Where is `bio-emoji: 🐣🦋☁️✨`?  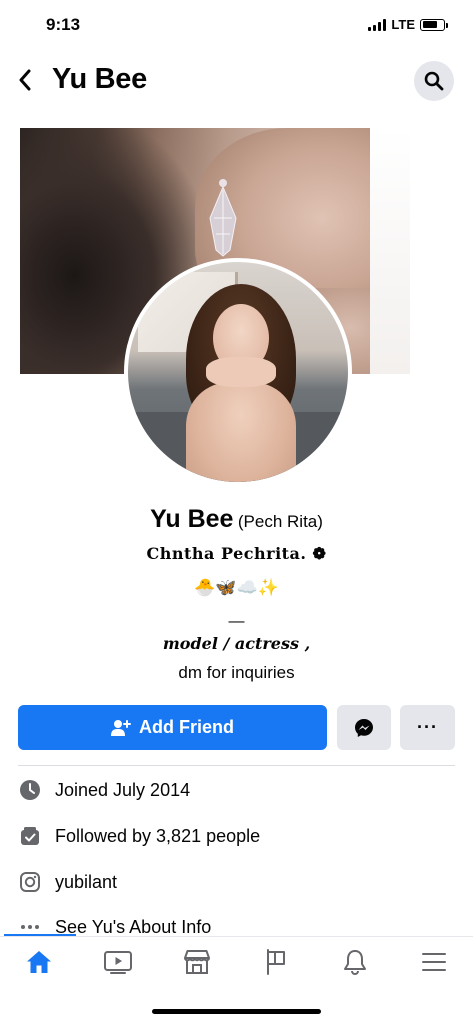
bio-emoji: 🐣🦋☁️✨ is located at coordinates (236, 587).